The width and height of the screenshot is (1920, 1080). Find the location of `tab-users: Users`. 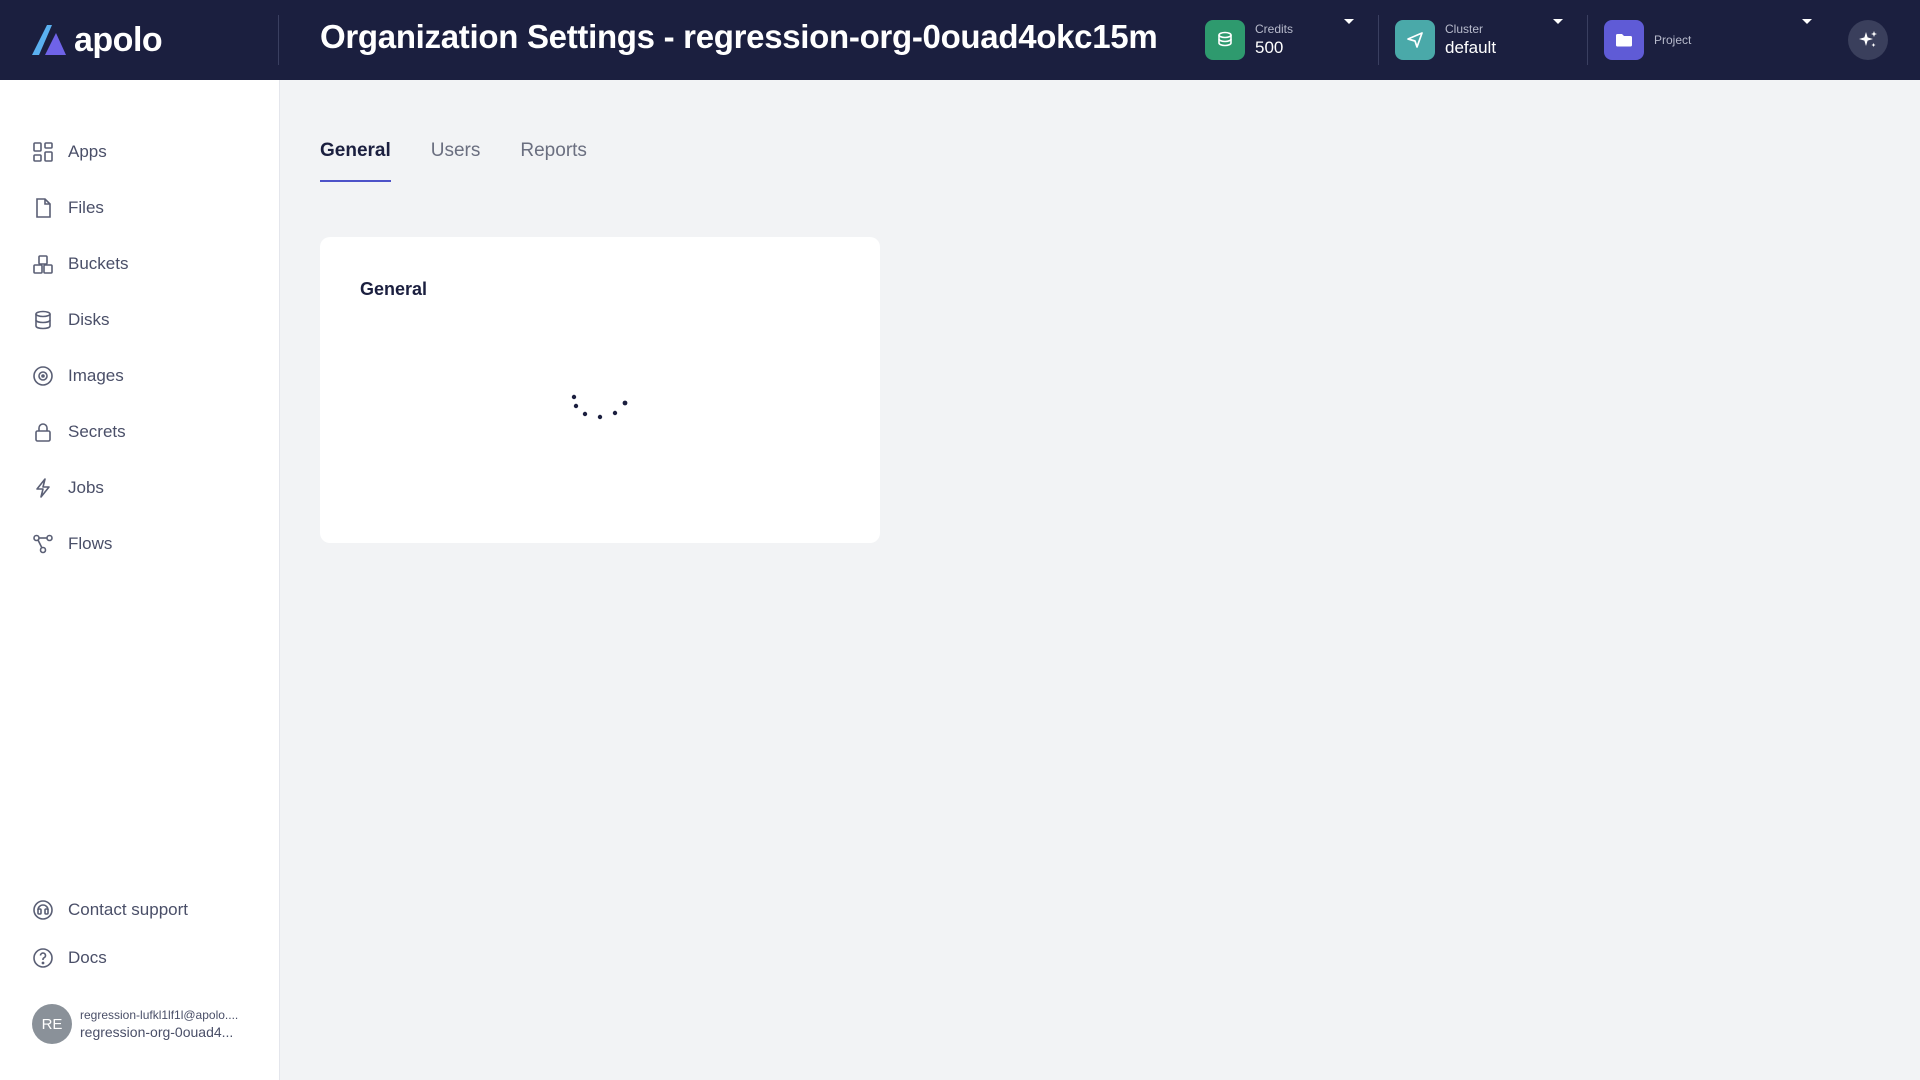

tab-users: Users is located at coordinates (456, 161).